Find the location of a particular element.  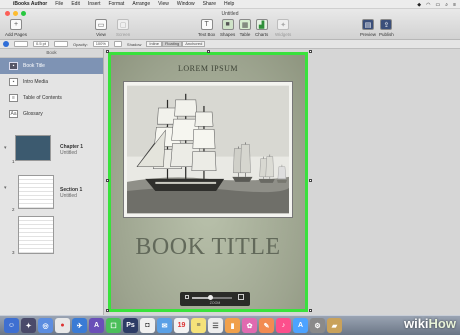

stroke-width-field: 0.5 pt is located at coordinates (41, 44).